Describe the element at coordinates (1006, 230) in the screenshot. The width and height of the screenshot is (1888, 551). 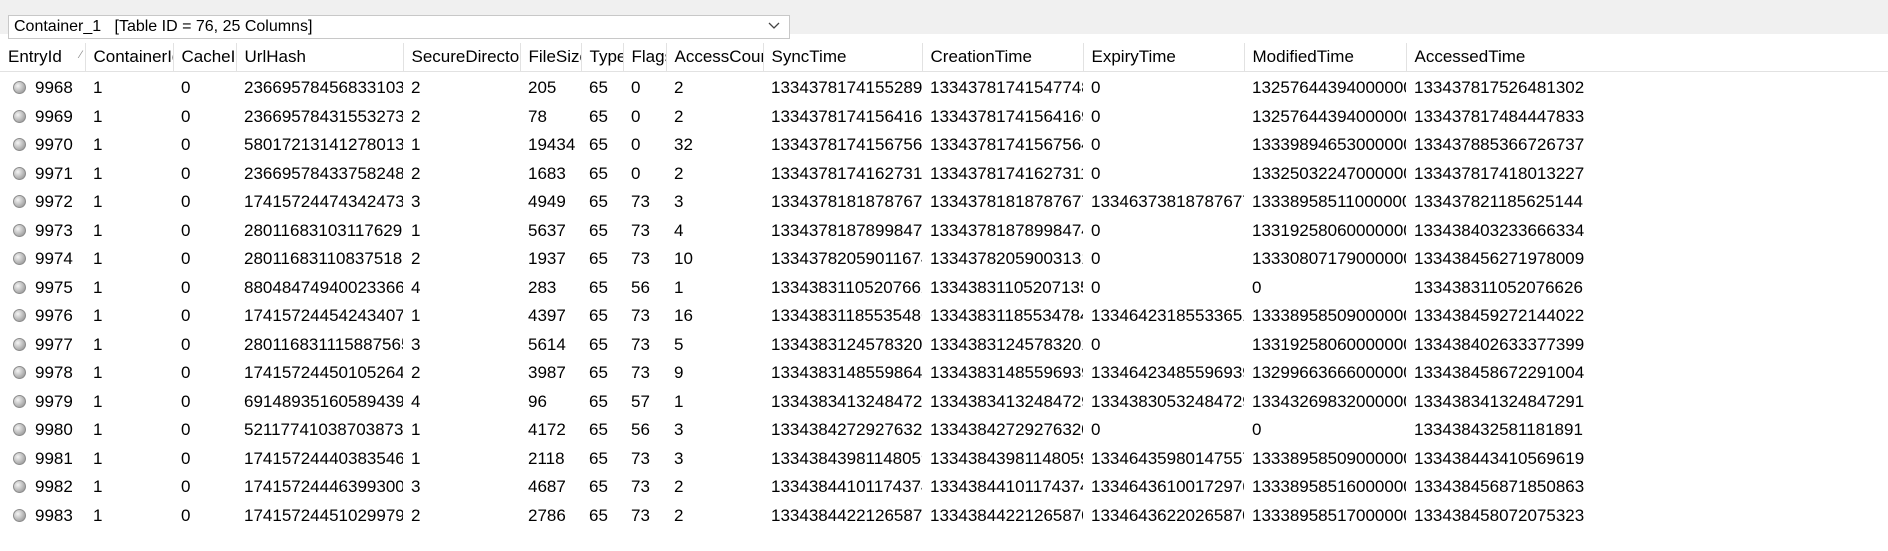
I see `cell-creationtime: 133437818789984748` at that location.